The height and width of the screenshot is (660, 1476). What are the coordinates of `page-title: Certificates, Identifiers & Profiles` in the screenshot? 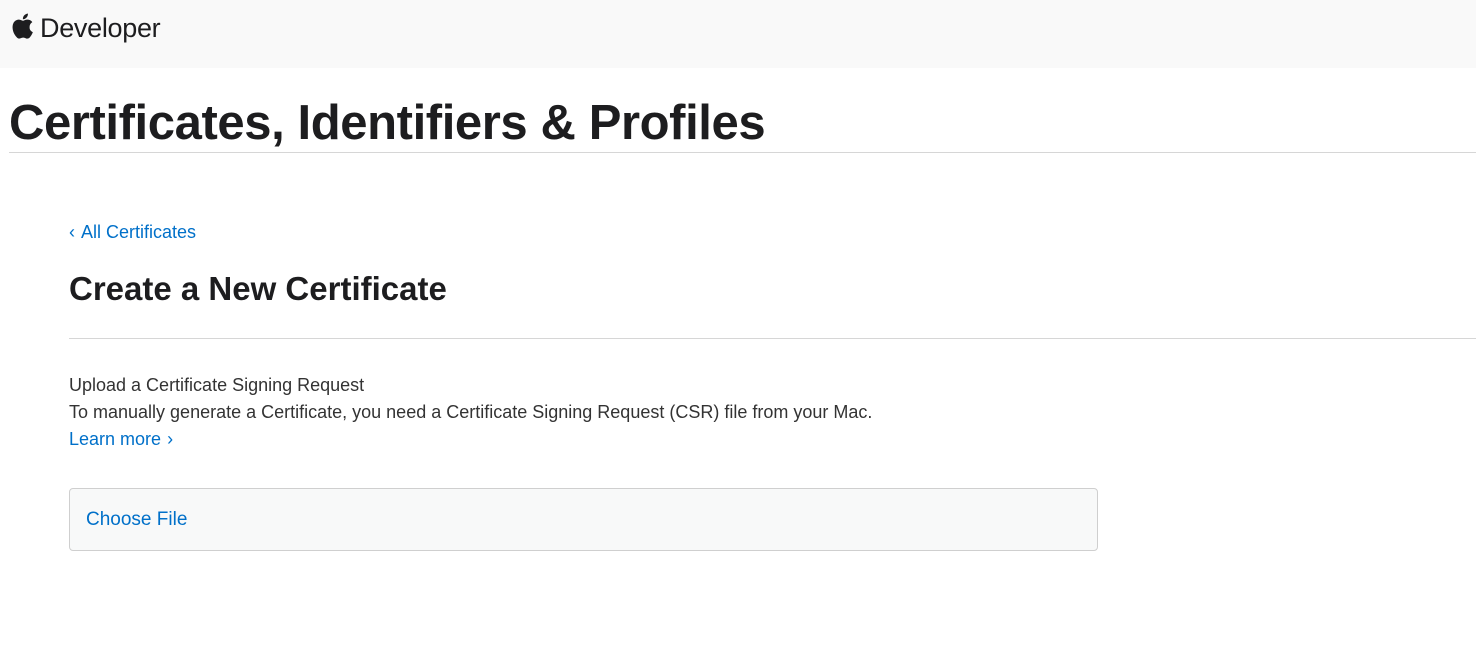 It's located at (387, 123).